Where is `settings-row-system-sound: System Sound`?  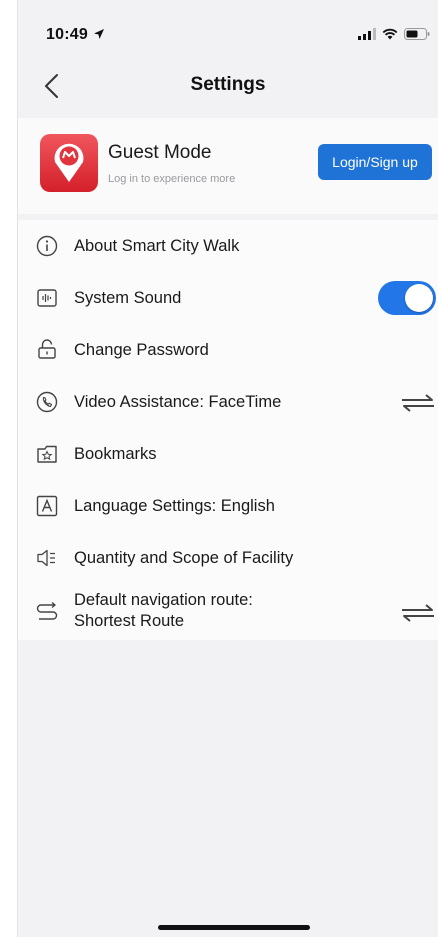 settings-row-system-sound: System Sound is located at coordinates (228, 298).